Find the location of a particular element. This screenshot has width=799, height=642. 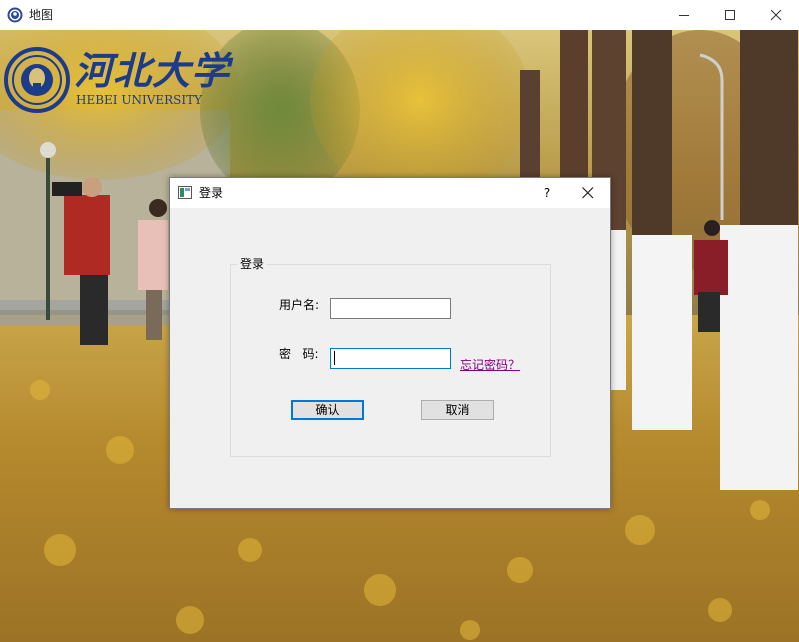

university-seal-icon is located at coordinates (37, 80).